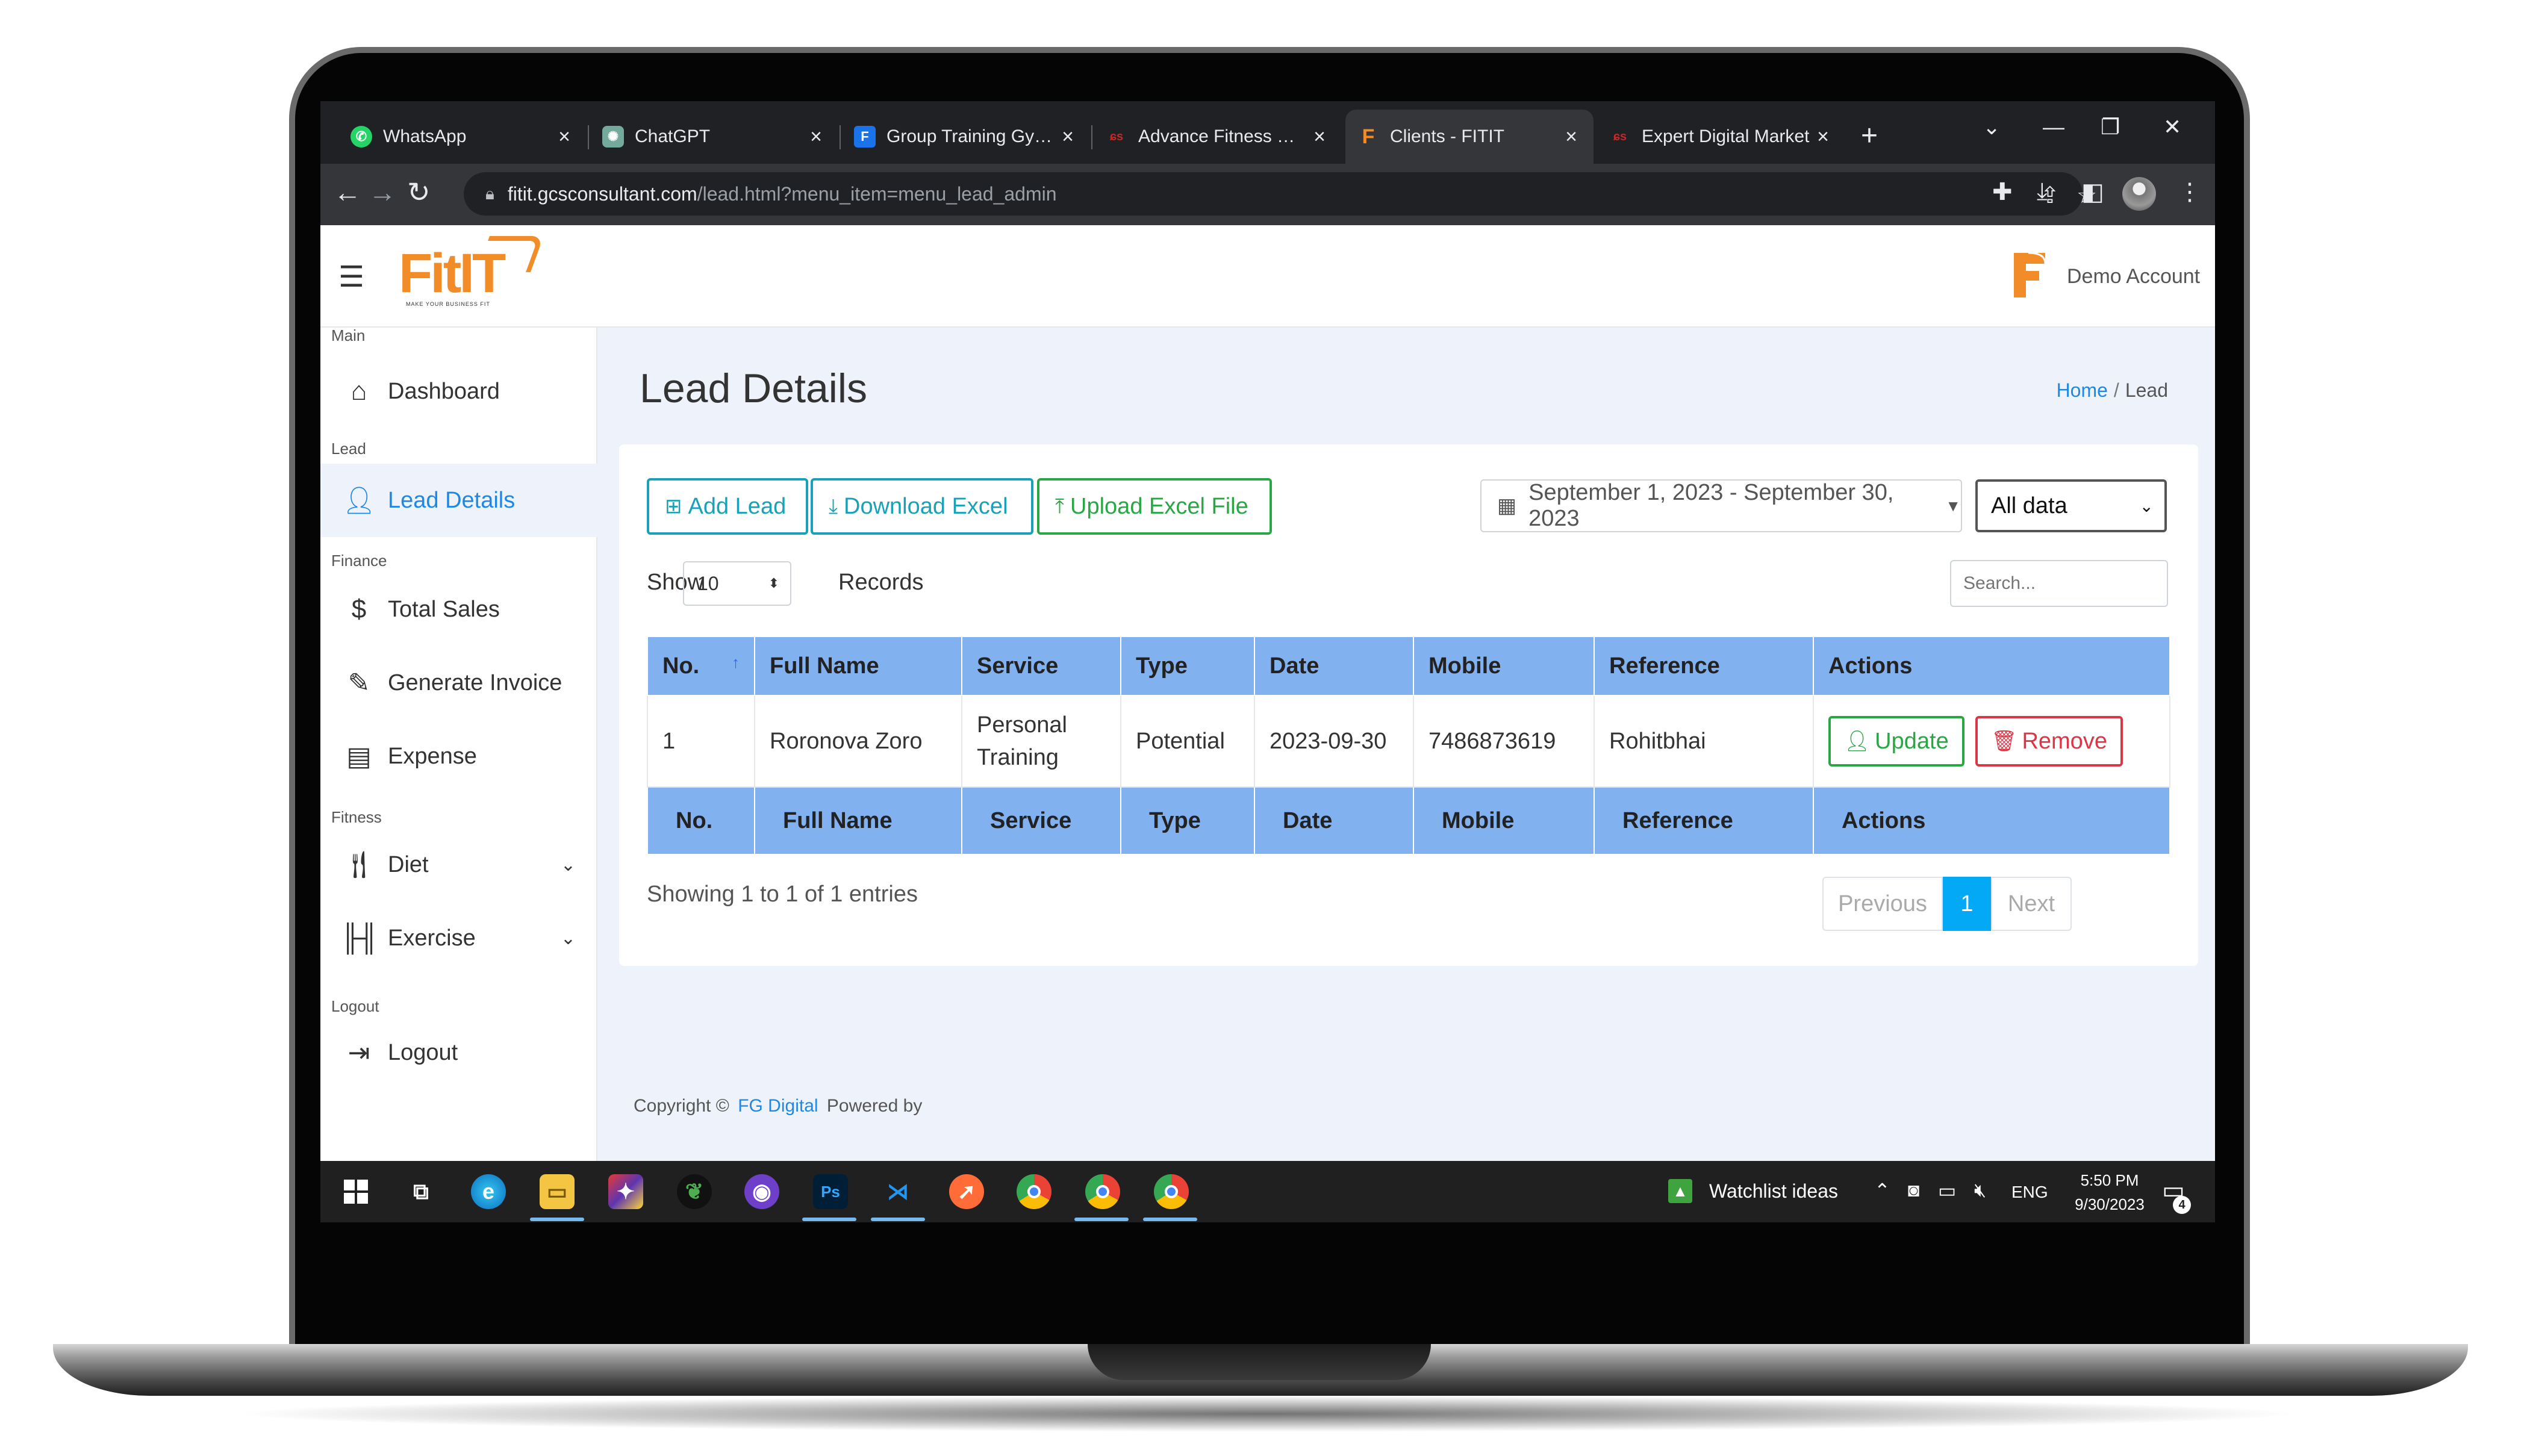 This screenshot has width=2533, height=1456. What do you see at coordinates (714, 137) in the screenshot?
I see `browser-tab-chatgpt: ✺ ChatGPT ×` at bounding box center [714, 137].